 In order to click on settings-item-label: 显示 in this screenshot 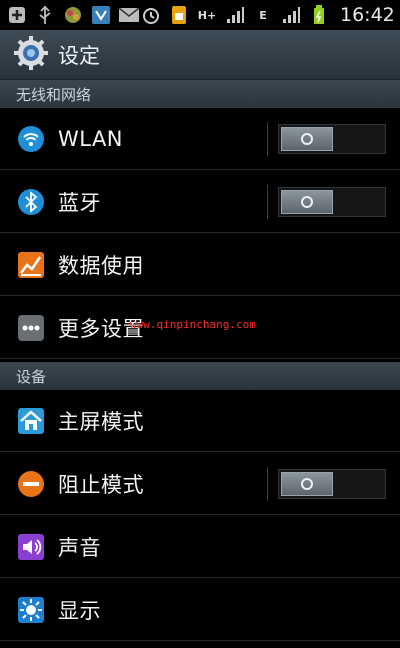, I will do `click(79, 610)`.